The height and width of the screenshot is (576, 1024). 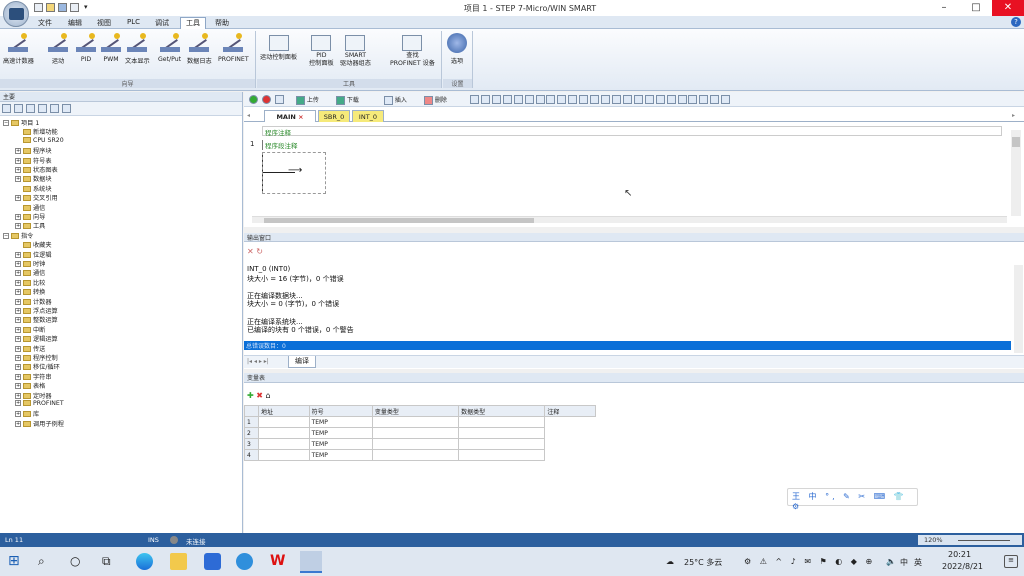 I want to click on column-header: 符号, so click(x=340, y=411).